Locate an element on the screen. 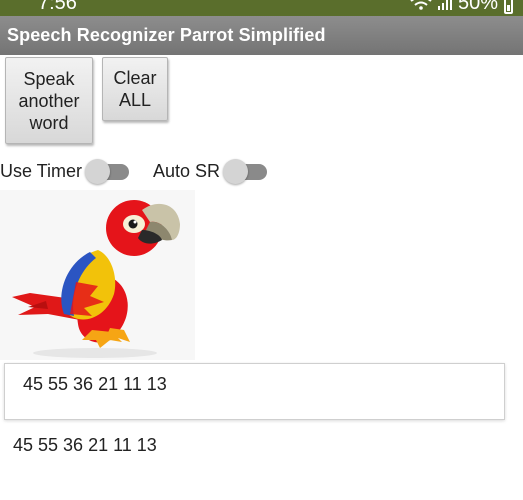  use-timer-label: Use Timer is located at coordinates (41, 170).